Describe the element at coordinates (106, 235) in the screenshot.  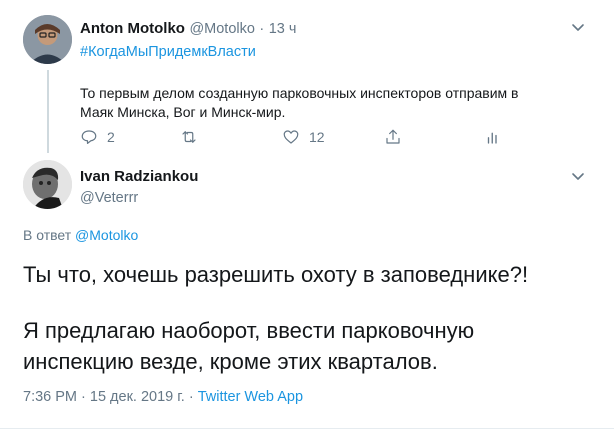
I see `reply-to-handle: @Motolko` at that location.